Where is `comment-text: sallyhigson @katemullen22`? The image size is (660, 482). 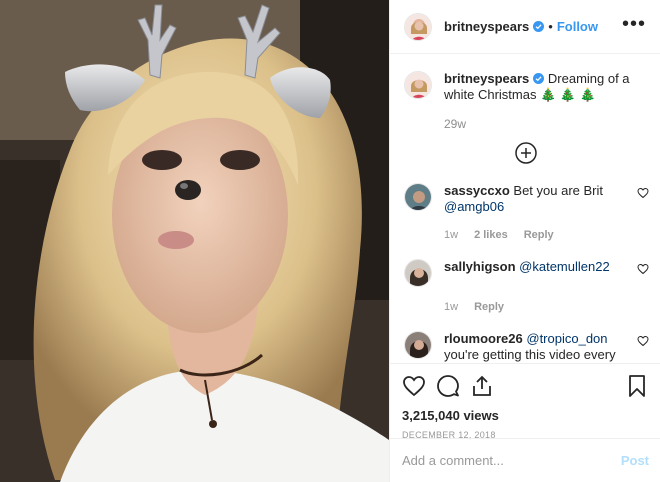
comment-text: sallyhigson @katemullen22 is located at coordinates (539, 267).